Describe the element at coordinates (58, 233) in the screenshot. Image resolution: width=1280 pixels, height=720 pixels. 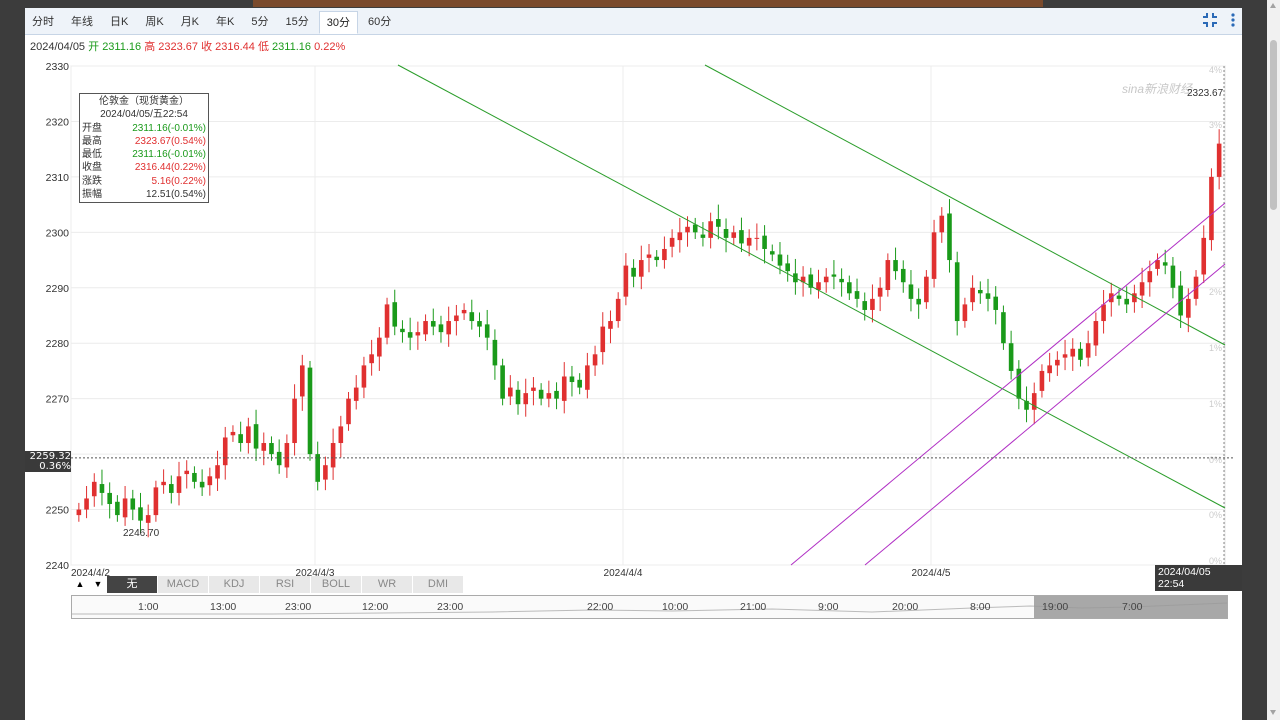
I see `y-tick-label: 2300` at that location.